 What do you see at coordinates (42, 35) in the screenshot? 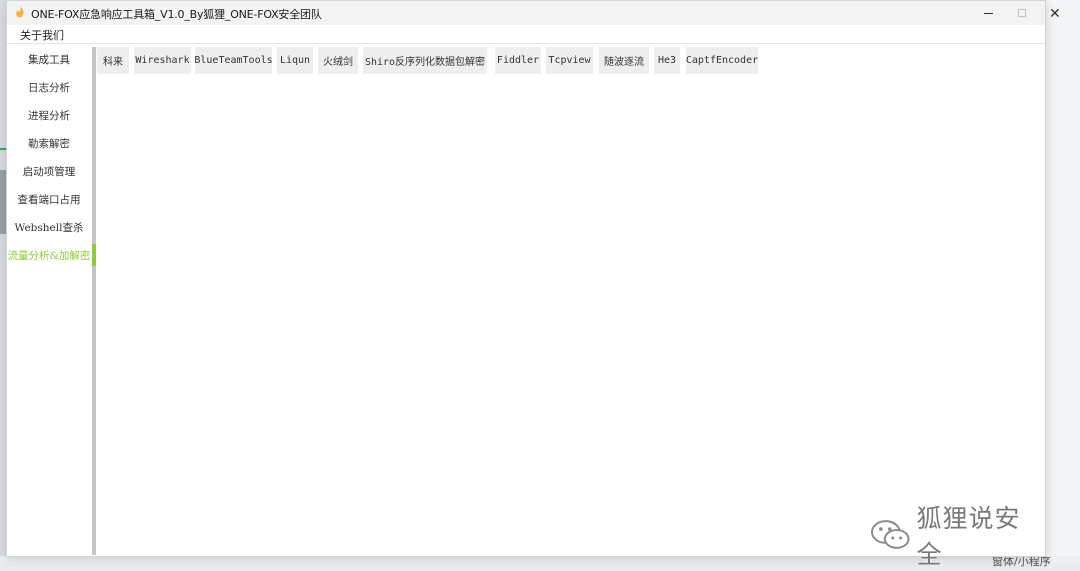
I see `menu-item-about: 关于我们` at bounding box center [42, 35].